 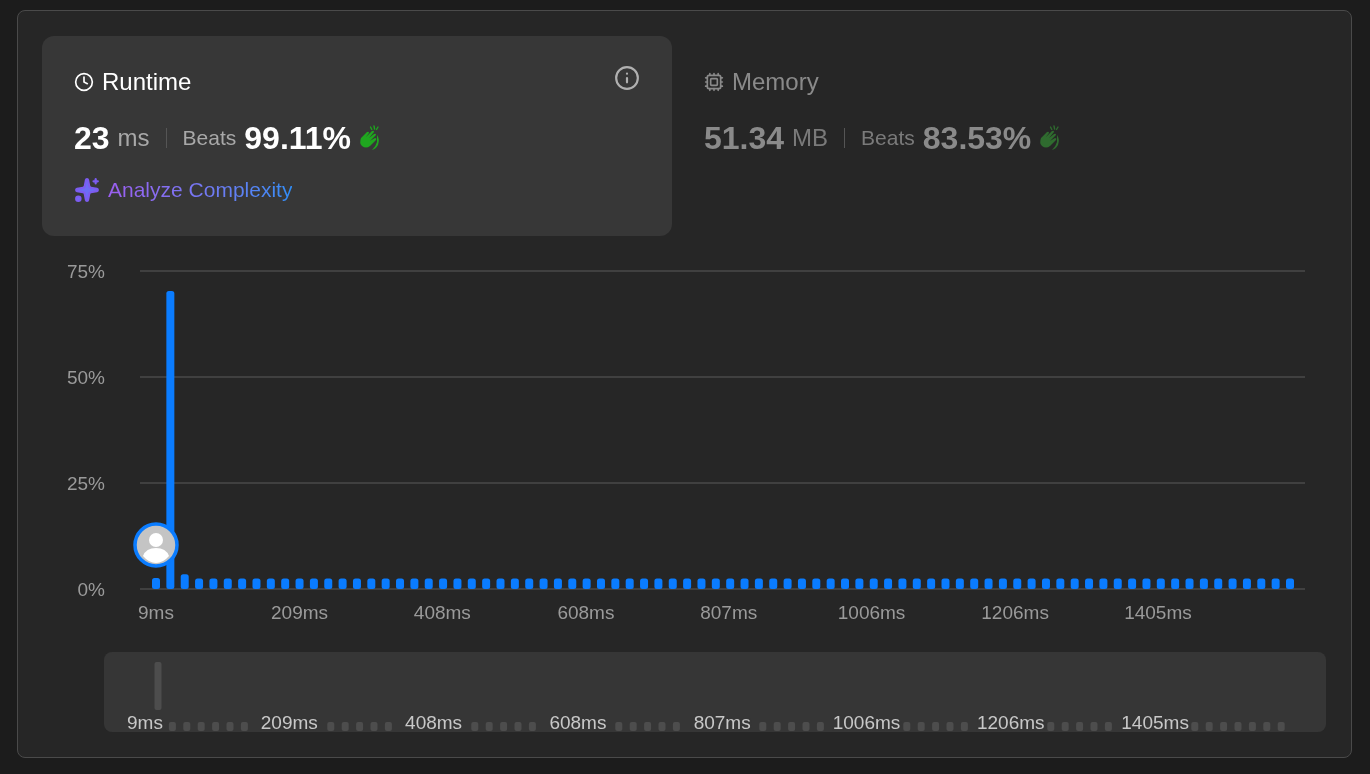 What do you see at coordinates (714, 82) in the screenshot?
I see `cpu-icon` at bounding box center [714, 82].